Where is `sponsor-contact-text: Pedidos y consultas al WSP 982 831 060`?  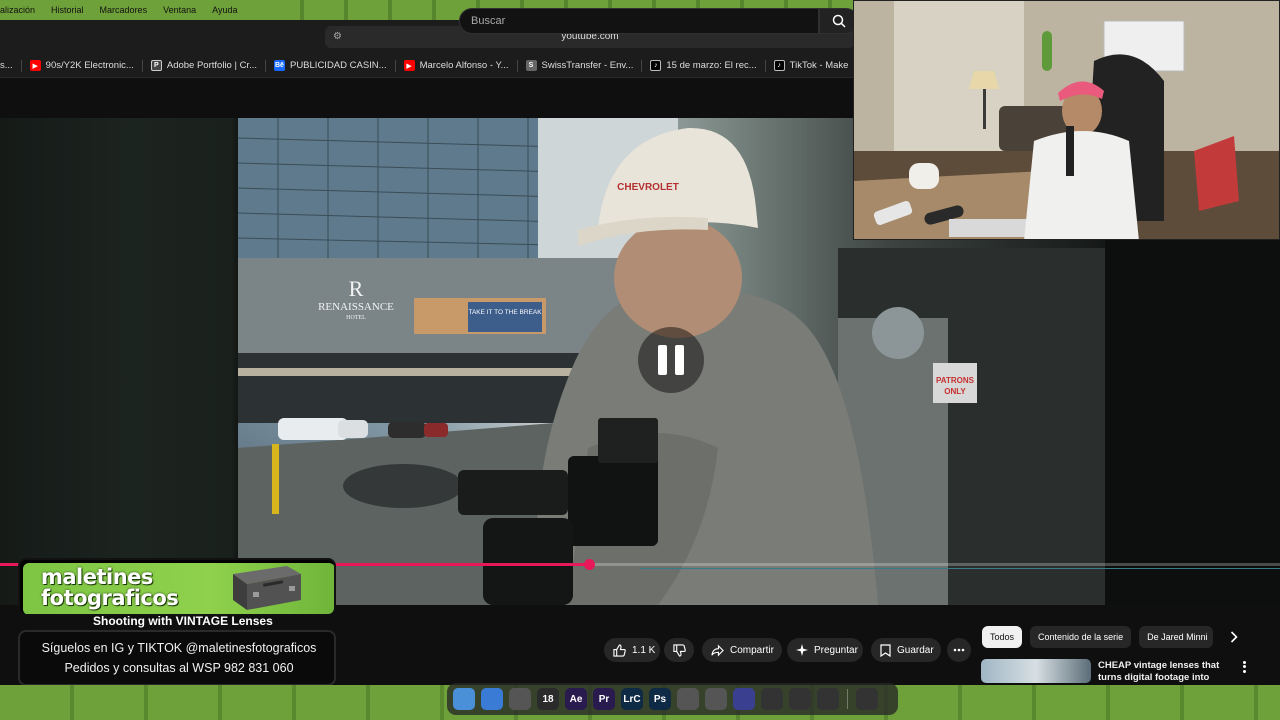 sponsor-contact-text: Pedidos y consultas al WSP 982 831 060 is located at coordinates (179, 668).